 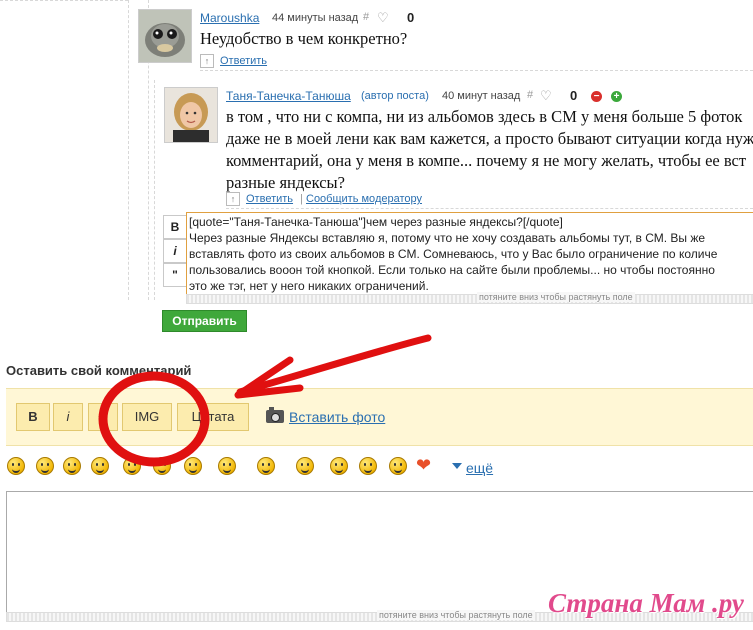 What do you see at coordinates (154, 419) in the screenshot?
I see `annotation-circle` at bounding box center [154, 419].